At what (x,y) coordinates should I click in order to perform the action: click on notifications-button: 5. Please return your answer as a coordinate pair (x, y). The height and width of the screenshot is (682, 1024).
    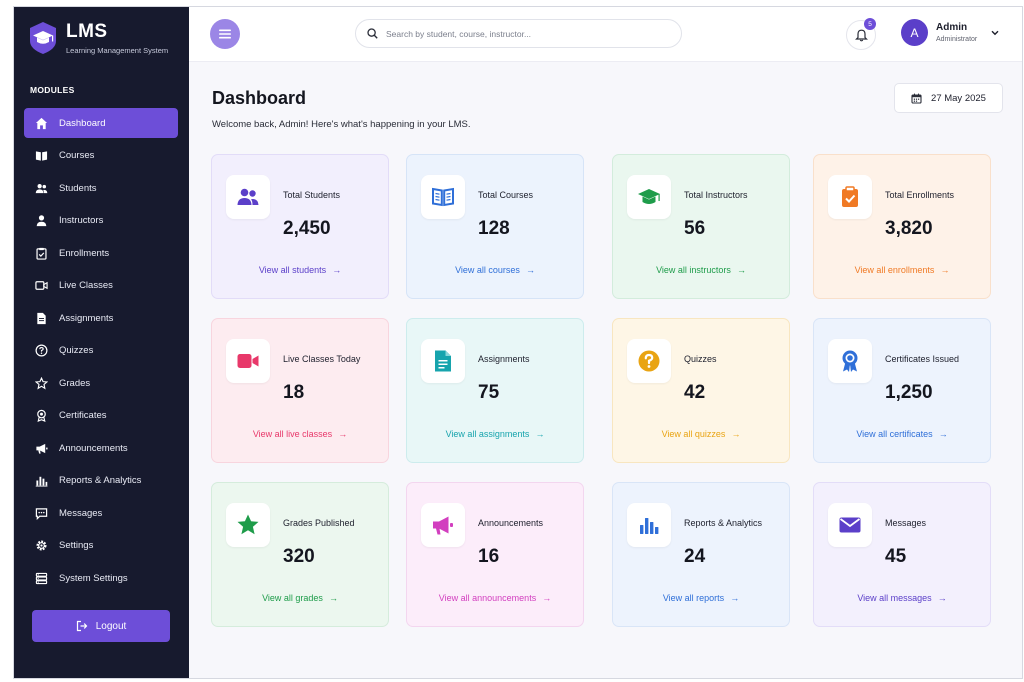
    Looking at the image, I should click on (861, 34).